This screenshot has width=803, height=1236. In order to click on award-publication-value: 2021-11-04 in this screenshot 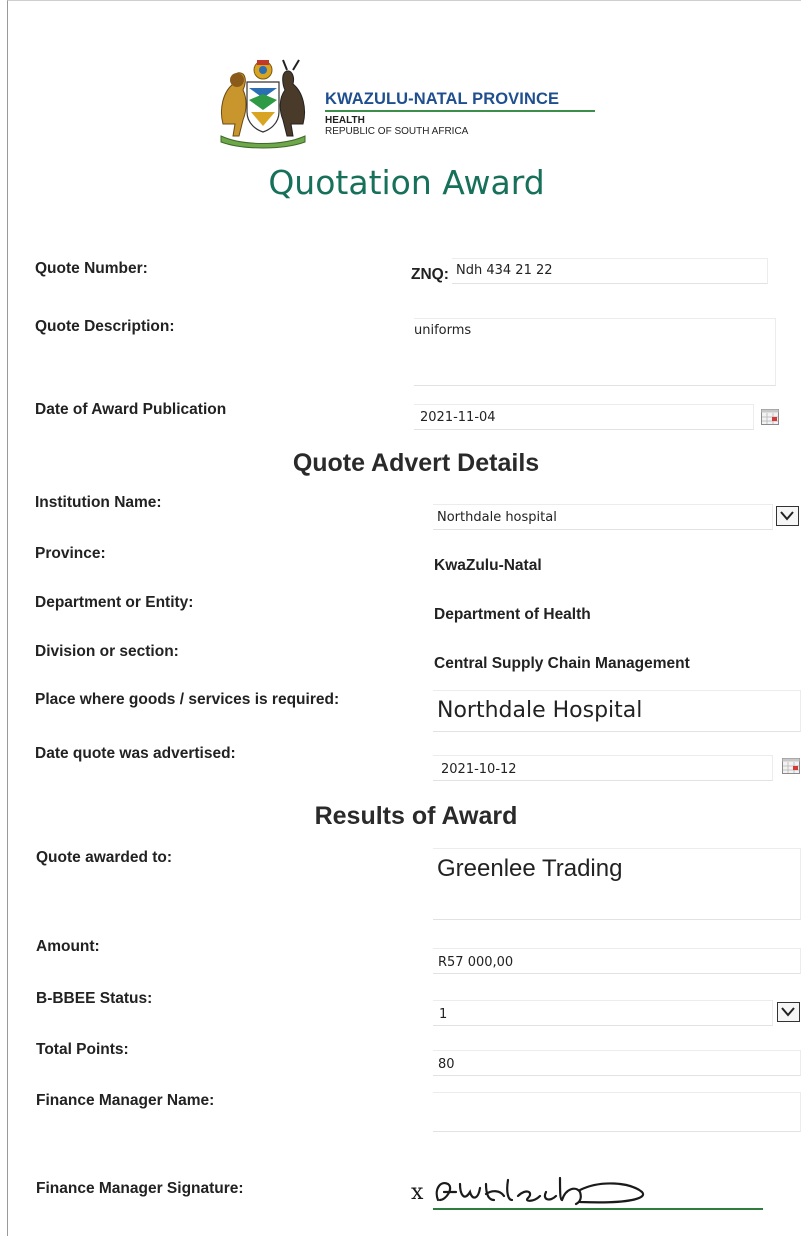, I will do `click(458, 417)`.